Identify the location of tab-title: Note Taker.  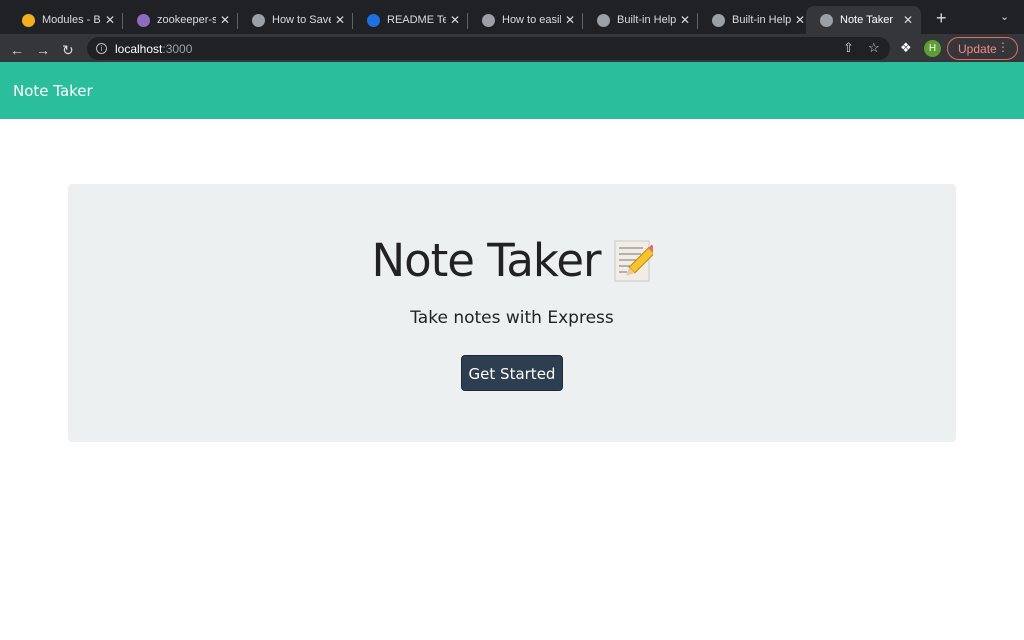
(866, 20).